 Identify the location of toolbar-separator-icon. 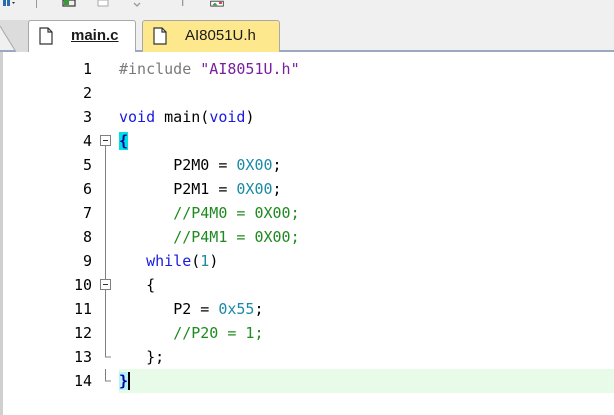
(36, 4).